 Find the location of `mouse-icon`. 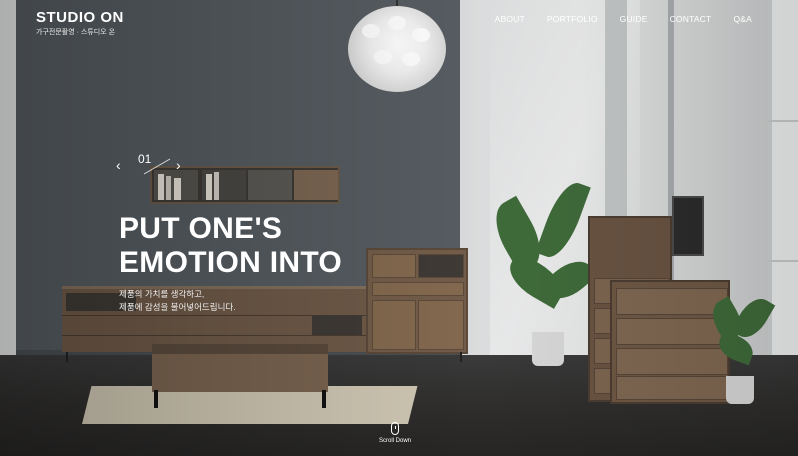

mouse-icon is located at coordinates (395, 428).